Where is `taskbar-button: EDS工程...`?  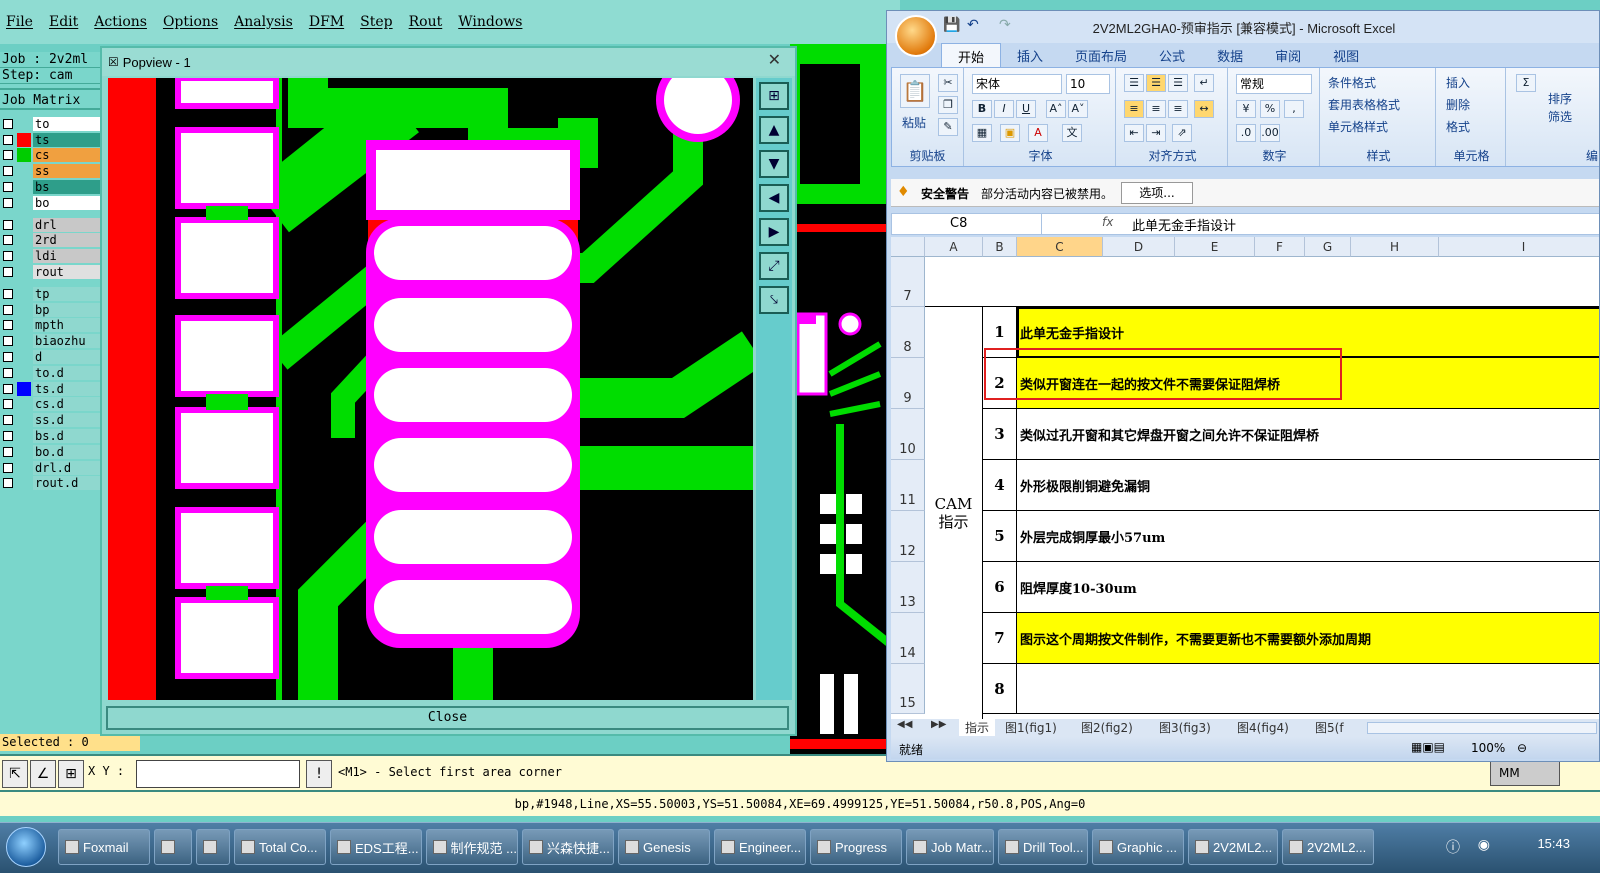 taskbar-button: EDS工程... is located at coordinates (376, 847).